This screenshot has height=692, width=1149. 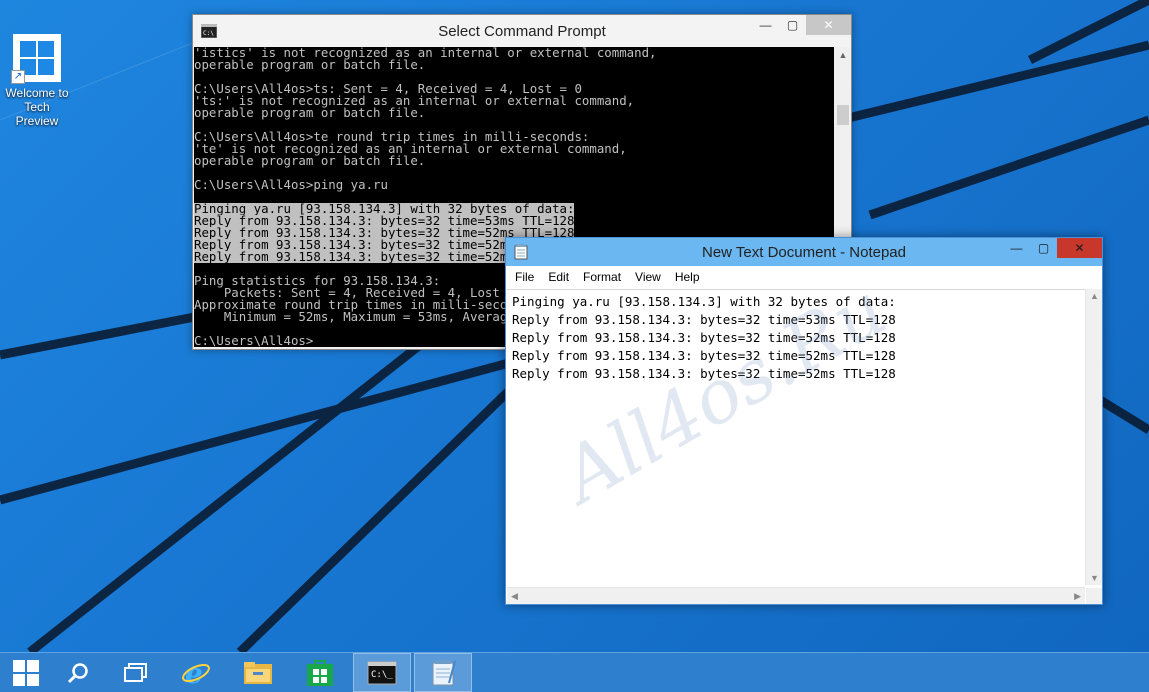 I want to click on menu-edit: Edit, so click(x=558, y=277).